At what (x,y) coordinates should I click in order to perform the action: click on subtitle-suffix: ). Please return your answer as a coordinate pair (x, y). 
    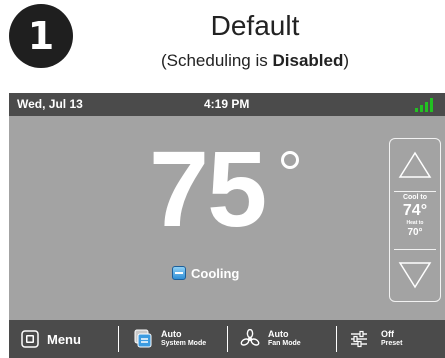
    Looking at the image, I should click on (346, 60).